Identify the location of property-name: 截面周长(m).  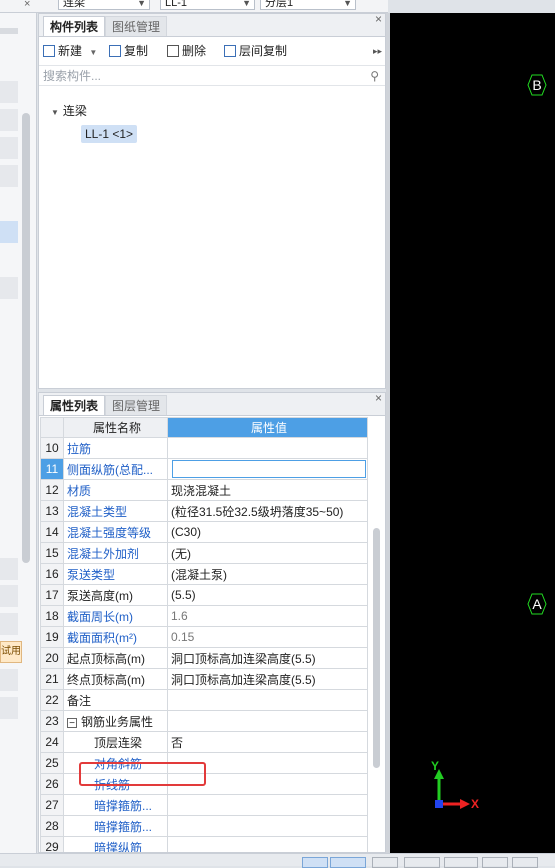
(115, 616).